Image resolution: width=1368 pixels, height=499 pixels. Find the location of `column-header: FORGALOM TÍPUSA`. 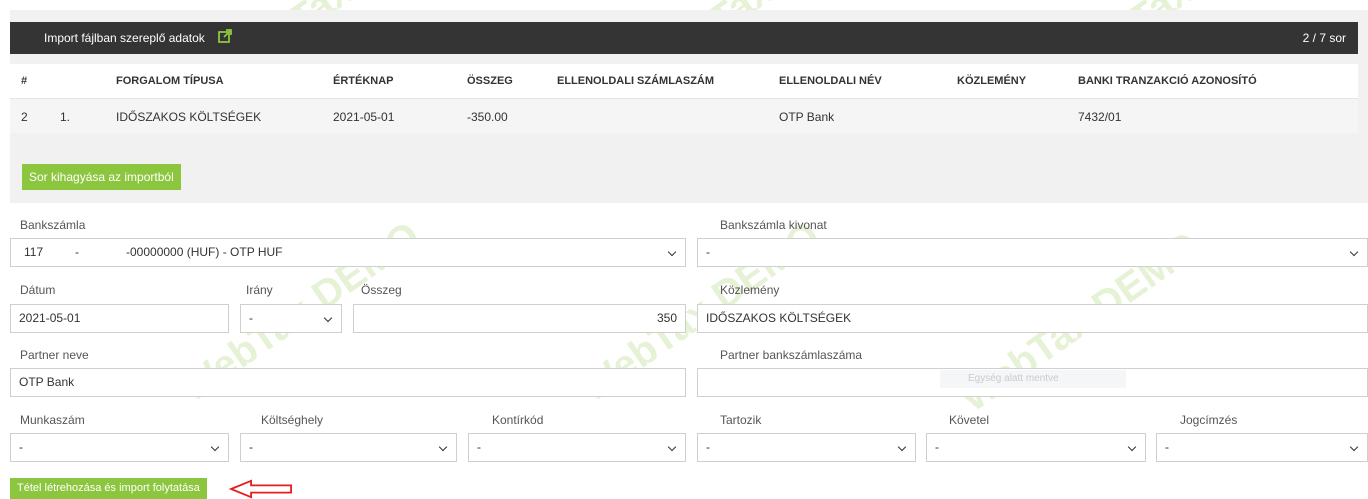

column-header: FORGALOM TÍPUSA is located at coordinates (170, 81).